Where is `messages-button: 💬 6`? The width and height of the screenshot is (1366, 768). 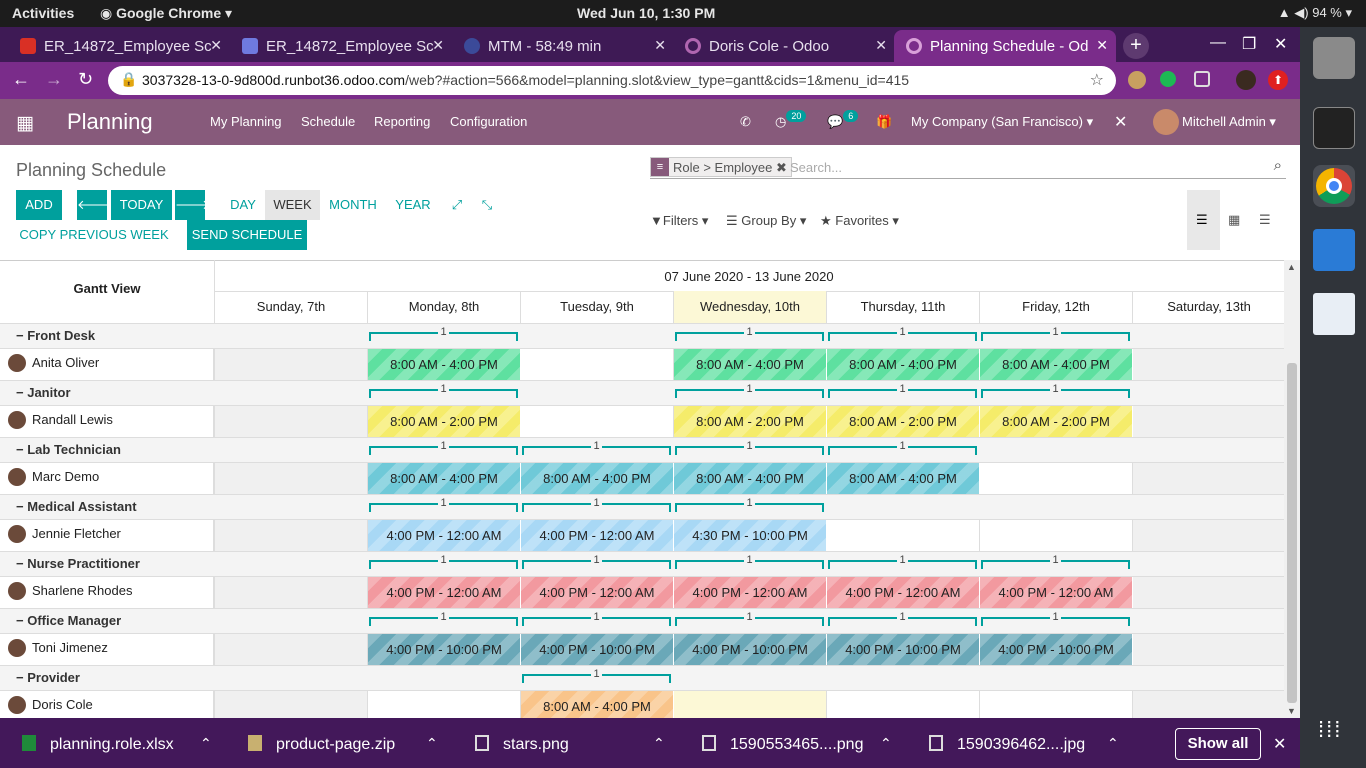 messages-button: 💬 6 is located at coordinates (843, 120).